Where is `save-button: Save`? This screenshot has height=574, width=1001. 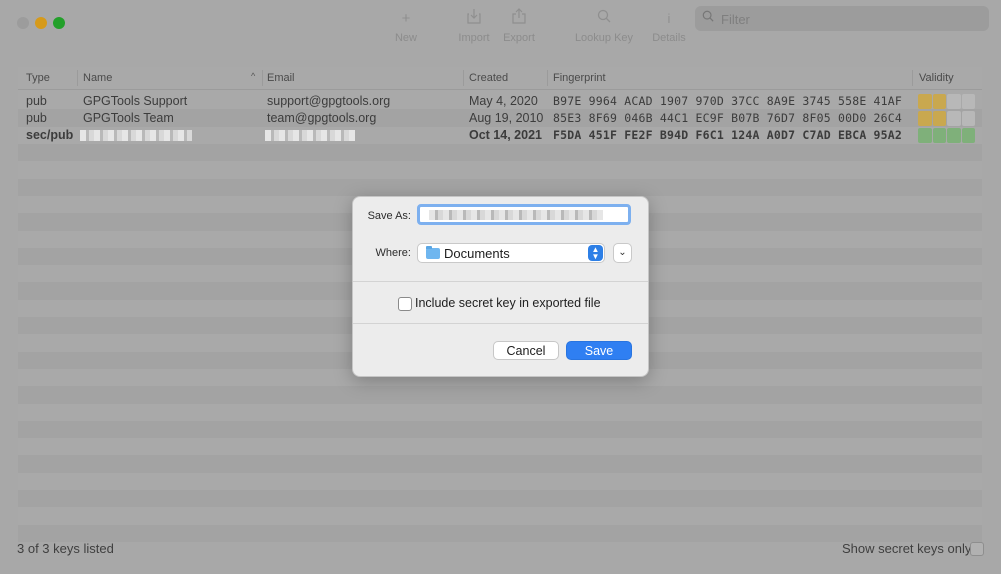 save-button: Save is located at coordinates (599, 350).